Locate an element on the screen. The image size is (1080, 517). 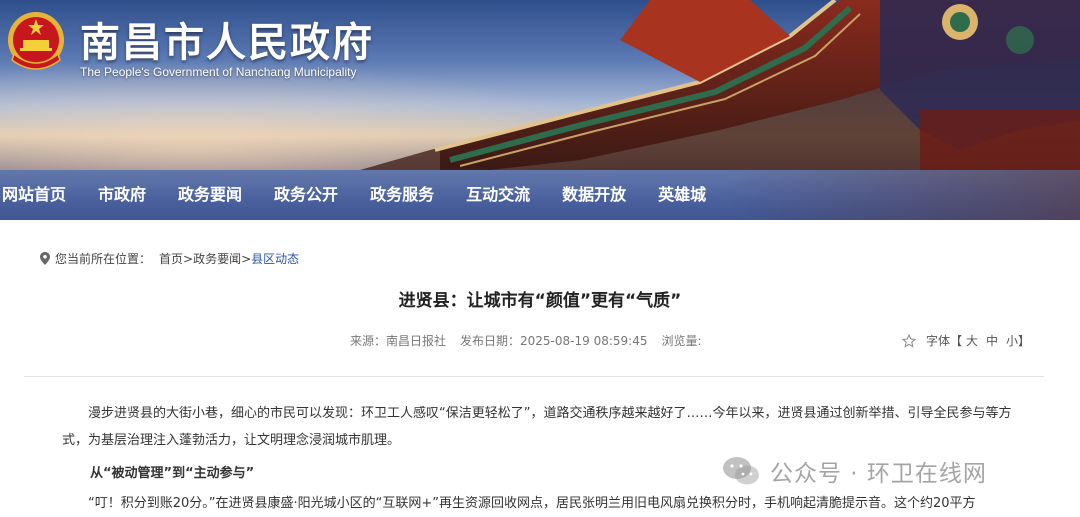
nav-item-government-services: 政务服务 is located at coordinates (402, 195).